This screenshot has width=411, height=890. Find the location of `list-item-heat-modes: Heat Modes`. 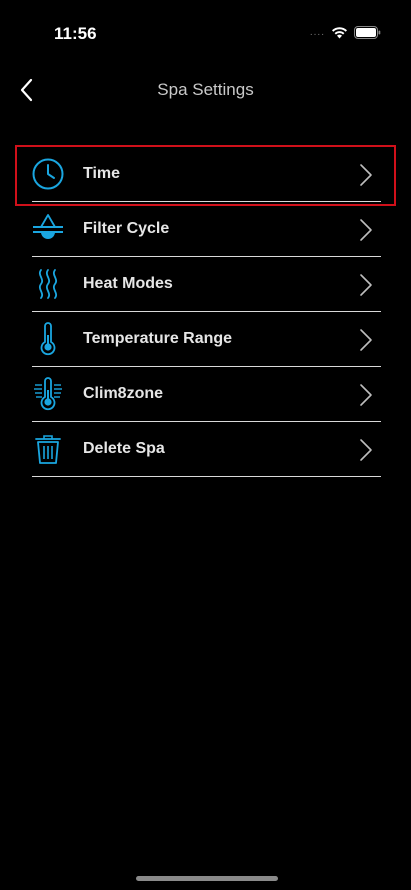

list-item-heat-modes: Heat Modes is located at coordinates (206, 284).